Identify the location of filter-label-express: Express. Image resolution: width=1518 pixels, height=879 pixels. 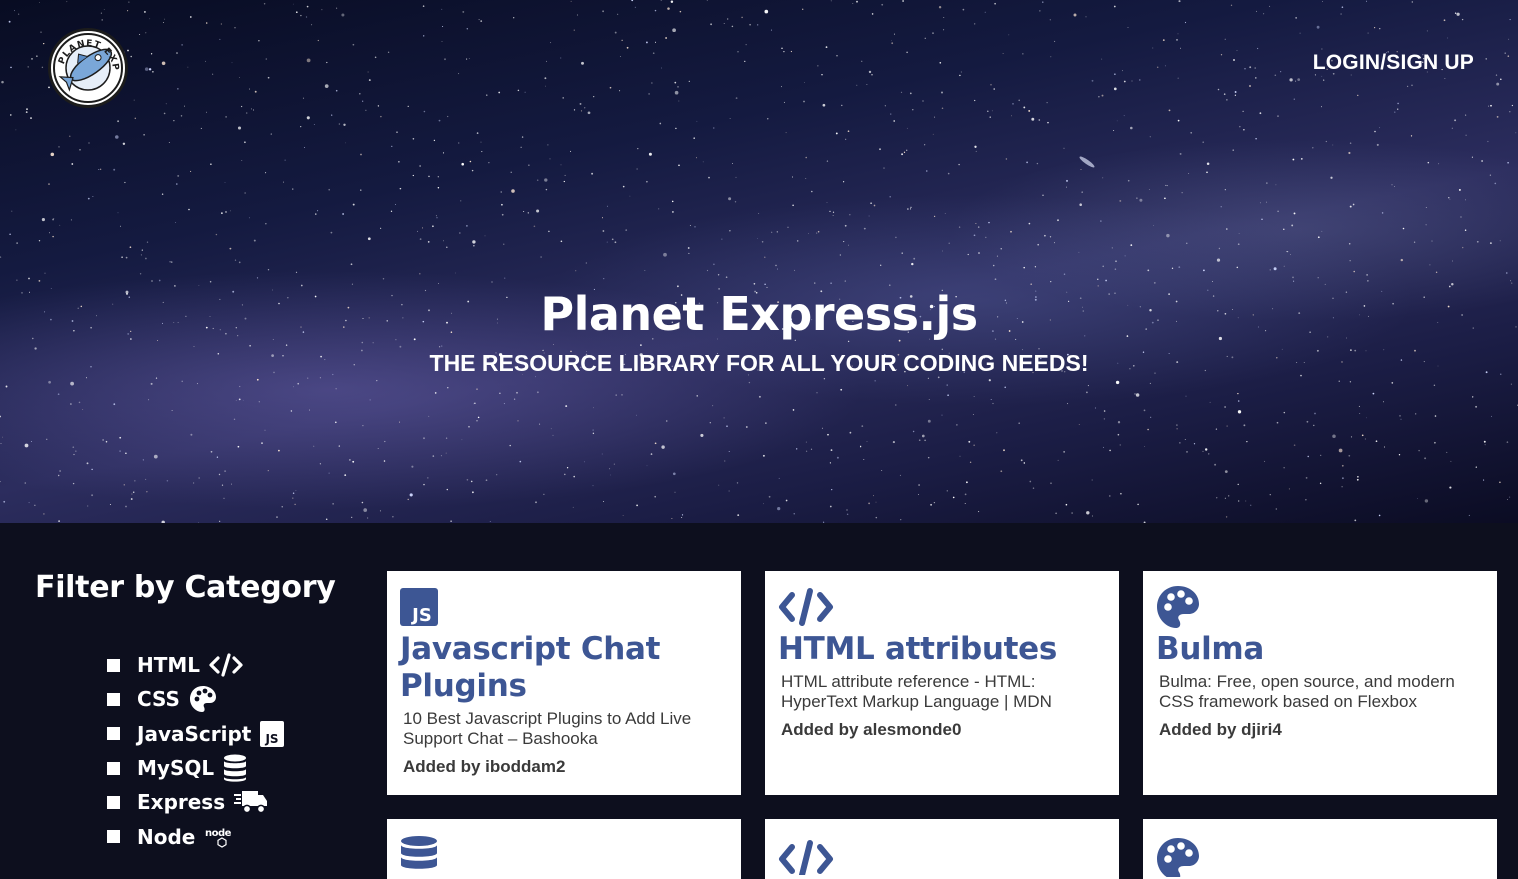
(181, 802).